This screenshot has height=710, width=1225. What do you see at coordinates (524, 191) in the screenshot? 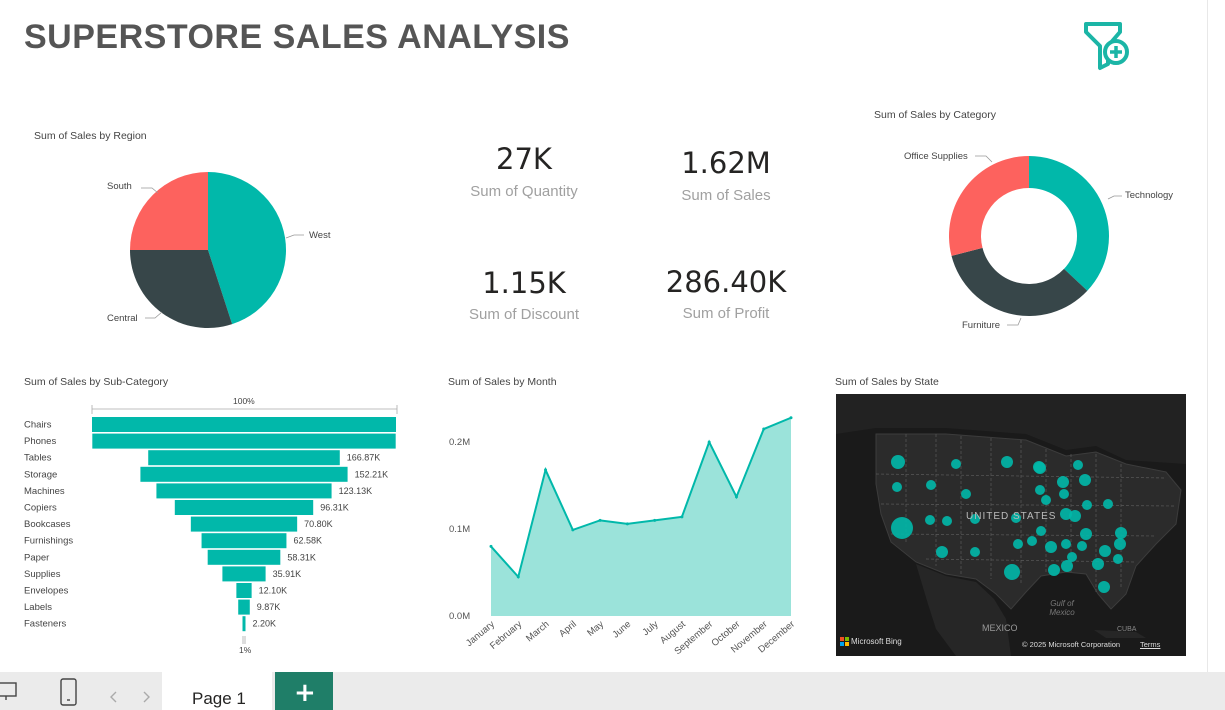
I see `card-quantity-label: Sum of Quantity` at bounding box center [524, 191].